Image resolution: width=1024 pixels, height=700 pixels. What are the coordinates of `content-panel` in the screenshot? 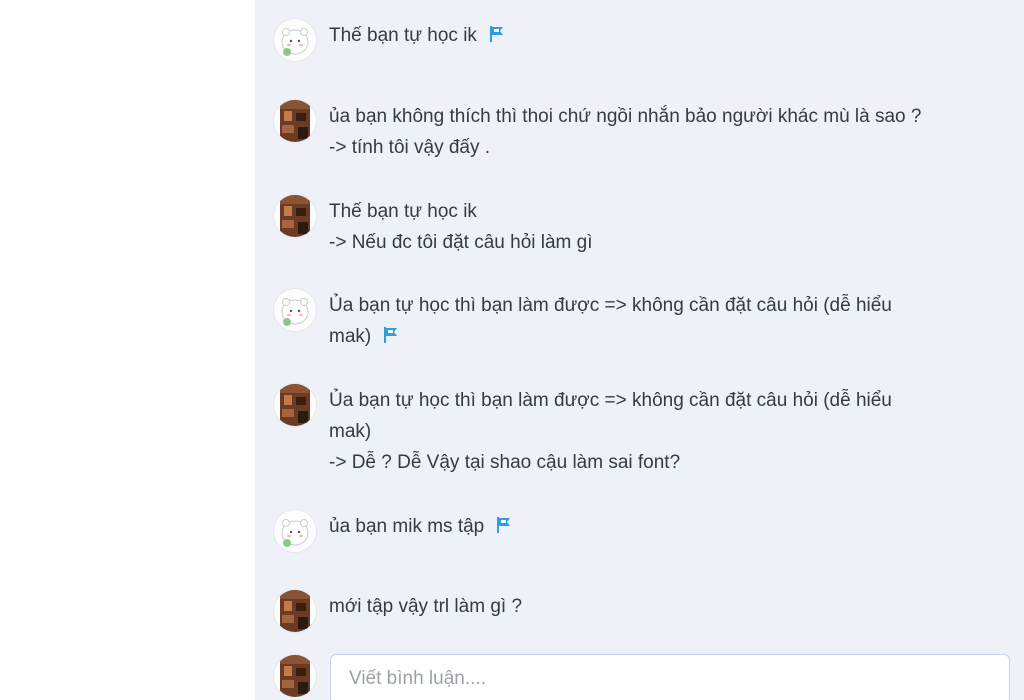 It's located at (210, 350).